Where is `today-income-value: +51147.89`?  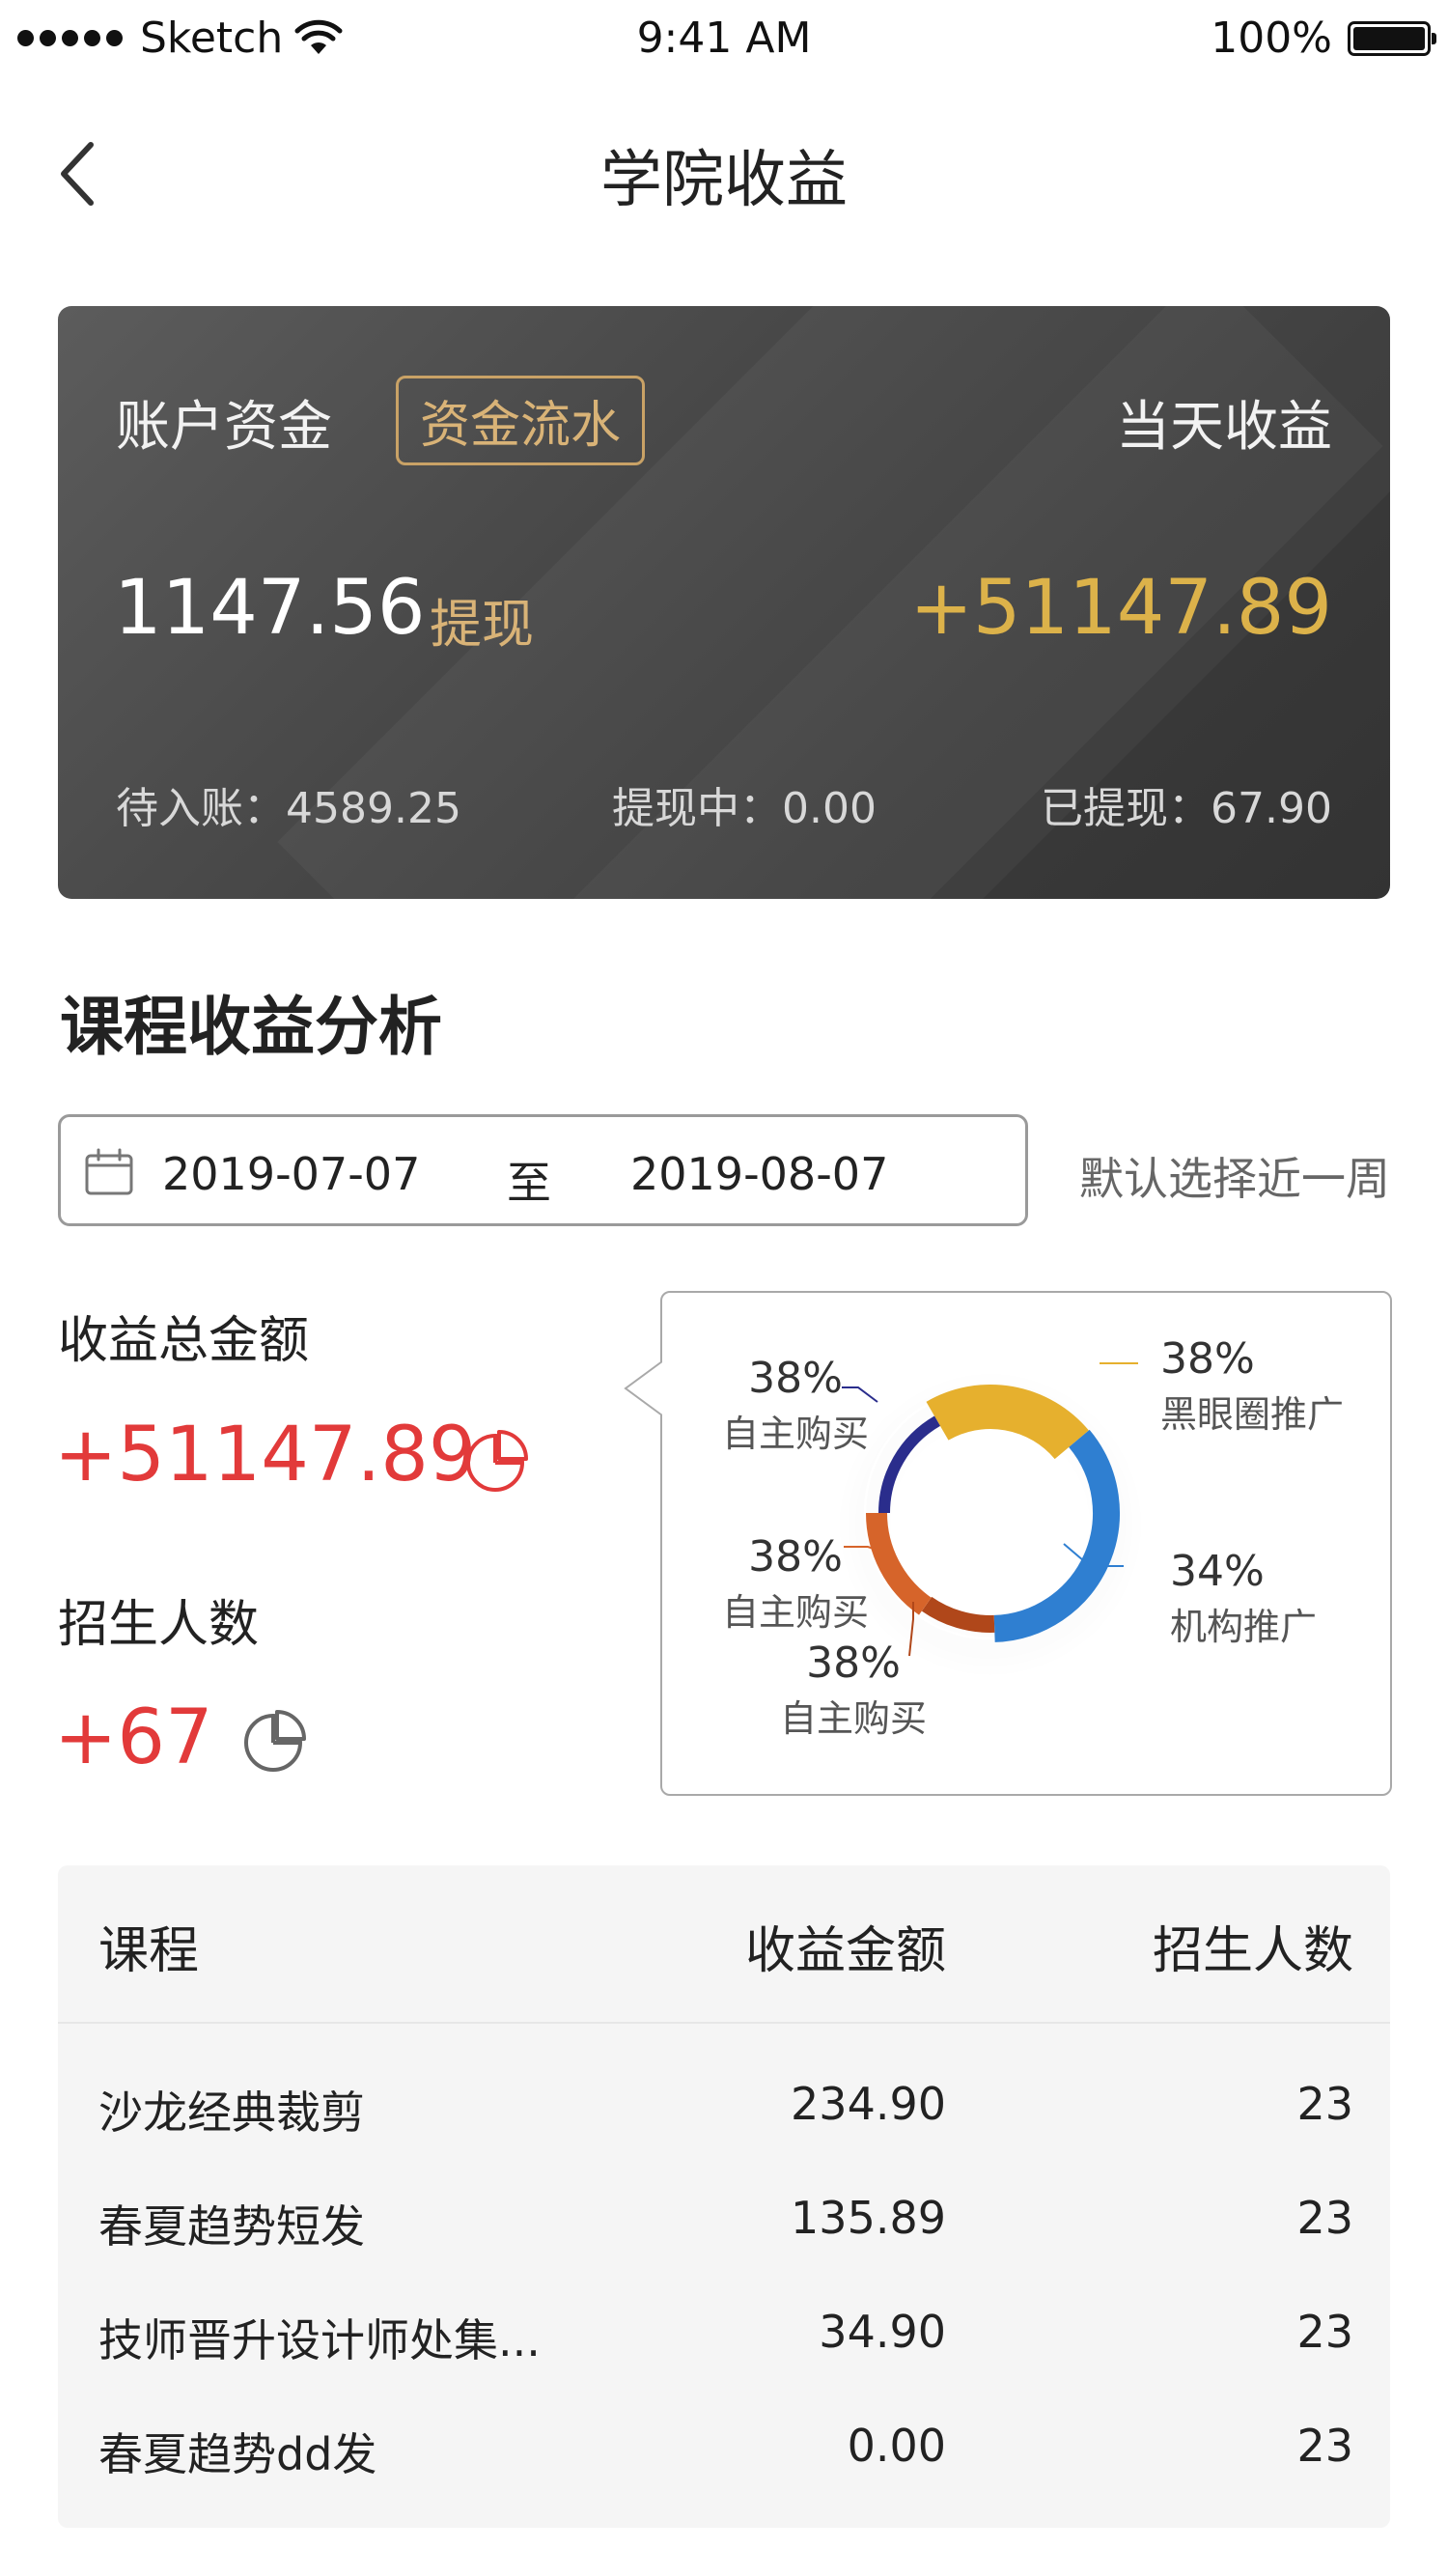 today-income-value: +51147.89 is located at coordinates (1121, 609).